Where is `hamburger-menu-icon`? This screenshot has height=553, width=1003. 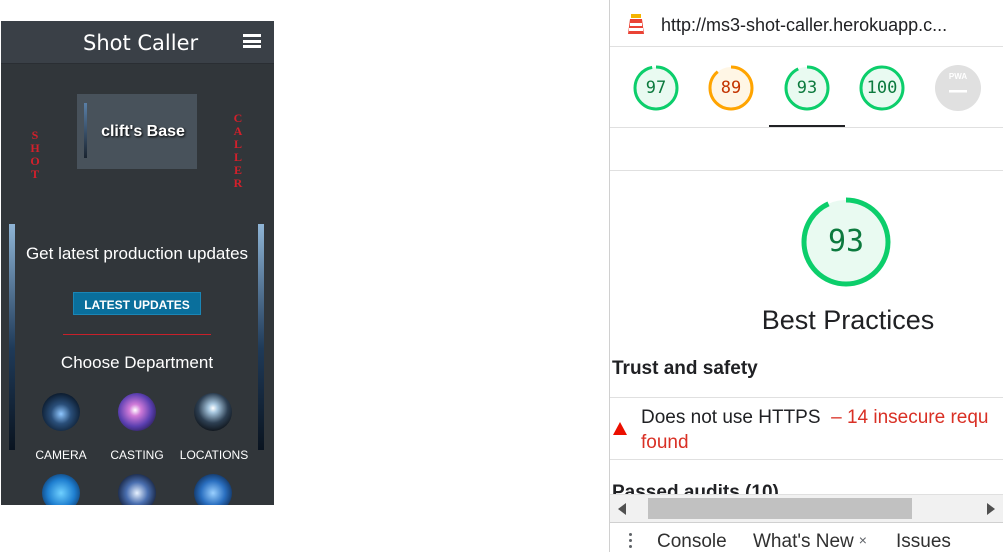 hamburger-menu-icon is located at coordinates (252, 41).